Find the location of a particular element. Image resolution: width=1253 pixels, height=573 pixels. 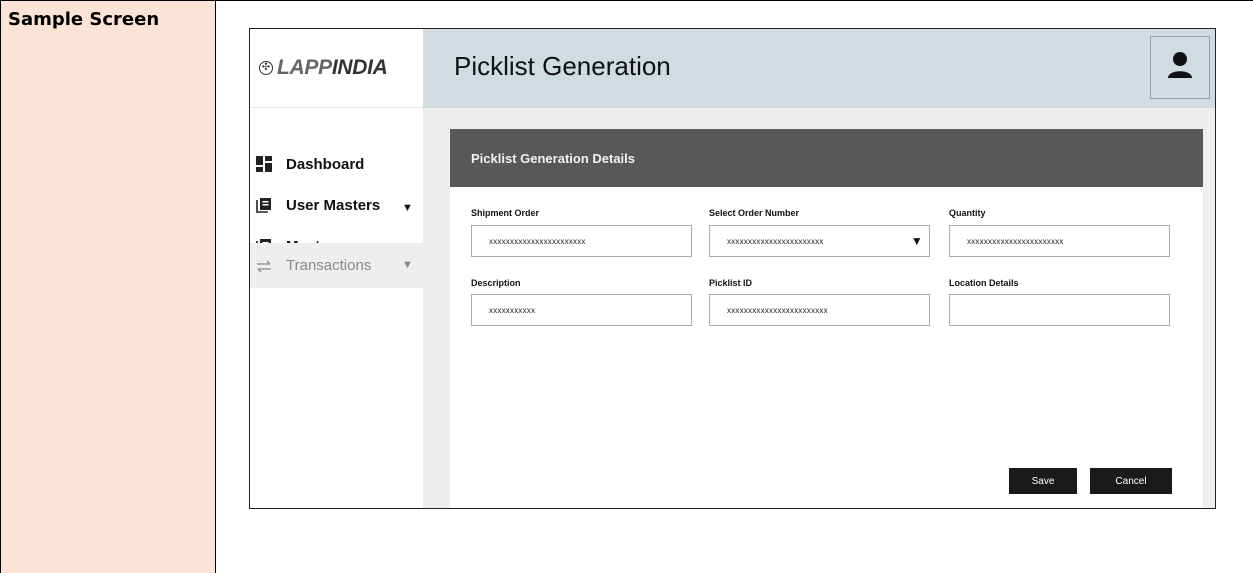

brand-logo: ✣ LAPPINDIA is located at coordinates (336, 68).